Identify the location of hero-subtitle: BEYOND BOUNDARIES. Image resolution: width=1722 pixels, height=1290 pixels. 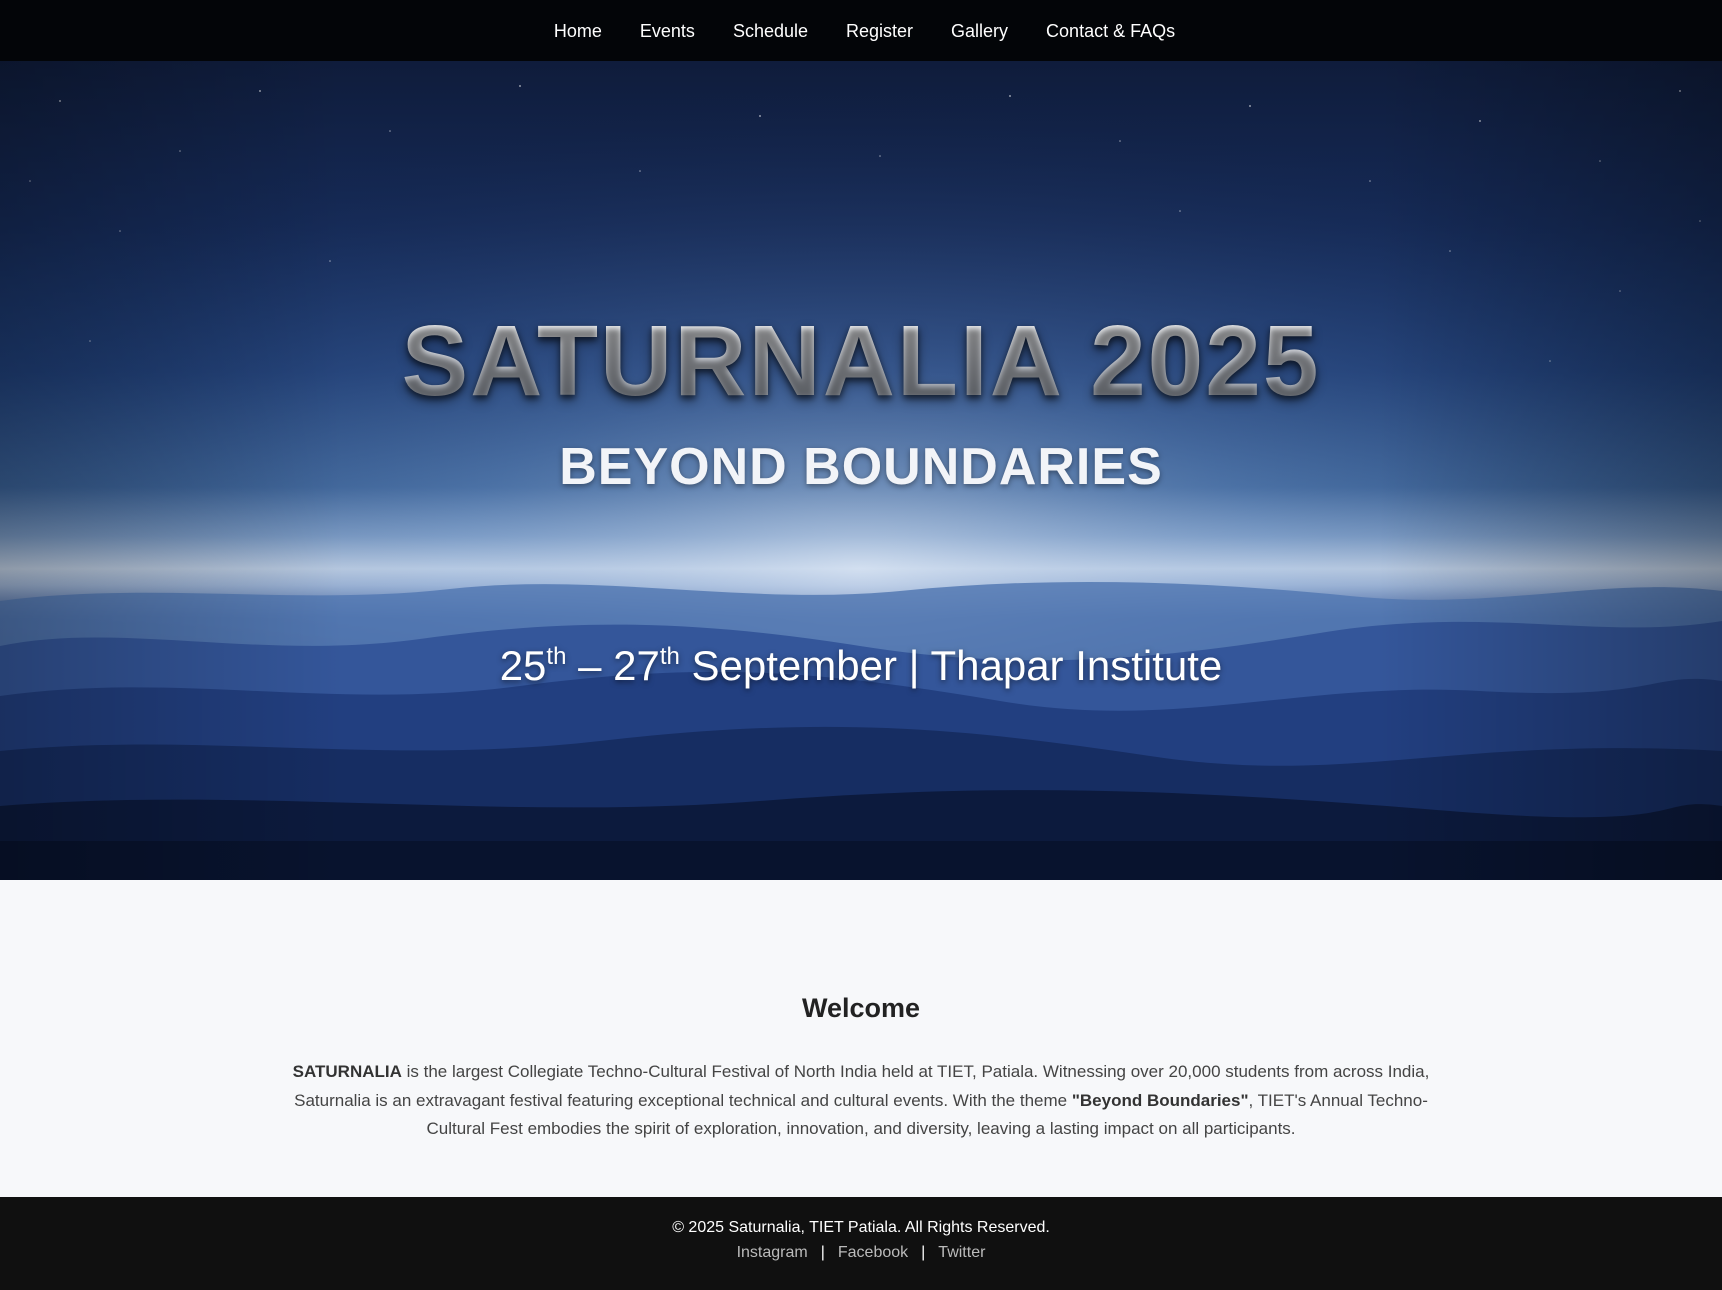
(861, 467).